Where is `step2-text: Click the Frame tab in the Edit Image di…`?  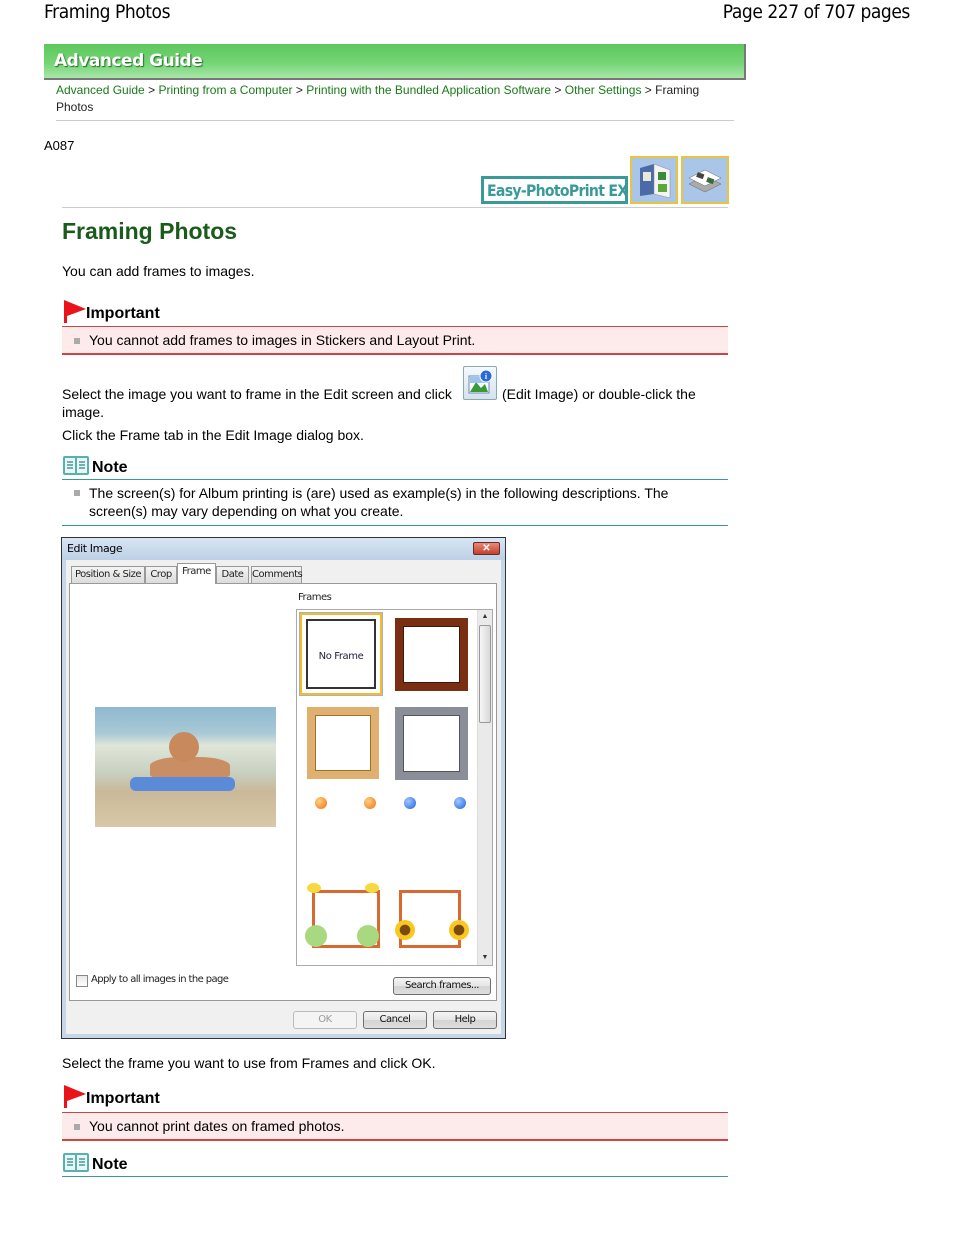 step2-text: Click the Frame tab in the Edit Image di… is located at coordinates (213, 435).